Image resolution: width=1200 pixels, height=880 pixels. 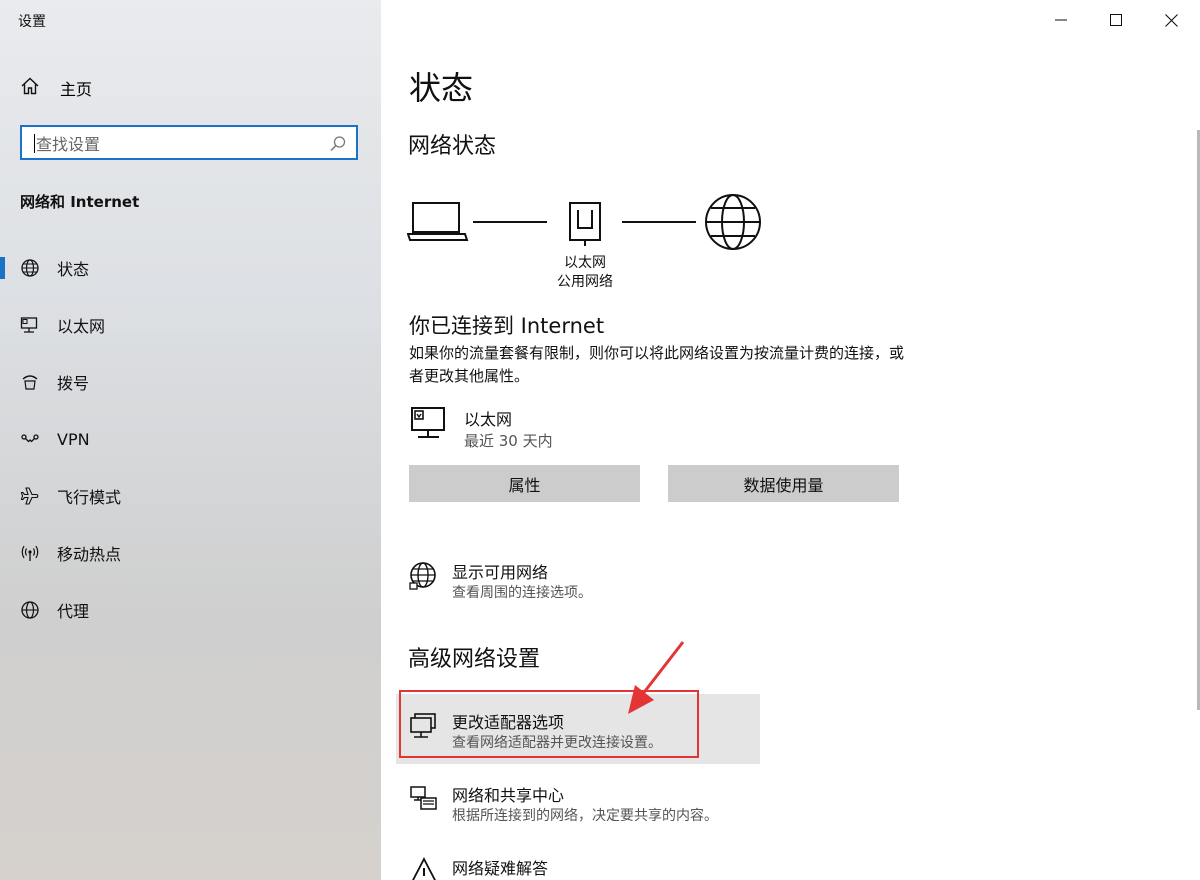 I want to click on network-sharing-center-link: 网络和共享中心 根据所连接到的网络，决定要共享的内容。, so click(x=589, y=812).